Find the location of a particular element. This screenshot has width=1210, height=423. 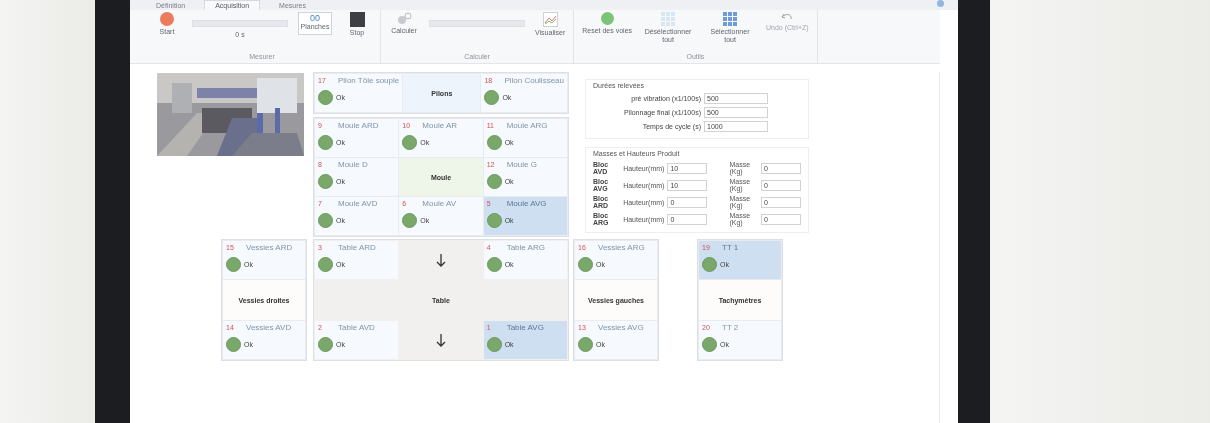

sensor-name: Pilon Coulisseau is located at coordinates (533, 80).